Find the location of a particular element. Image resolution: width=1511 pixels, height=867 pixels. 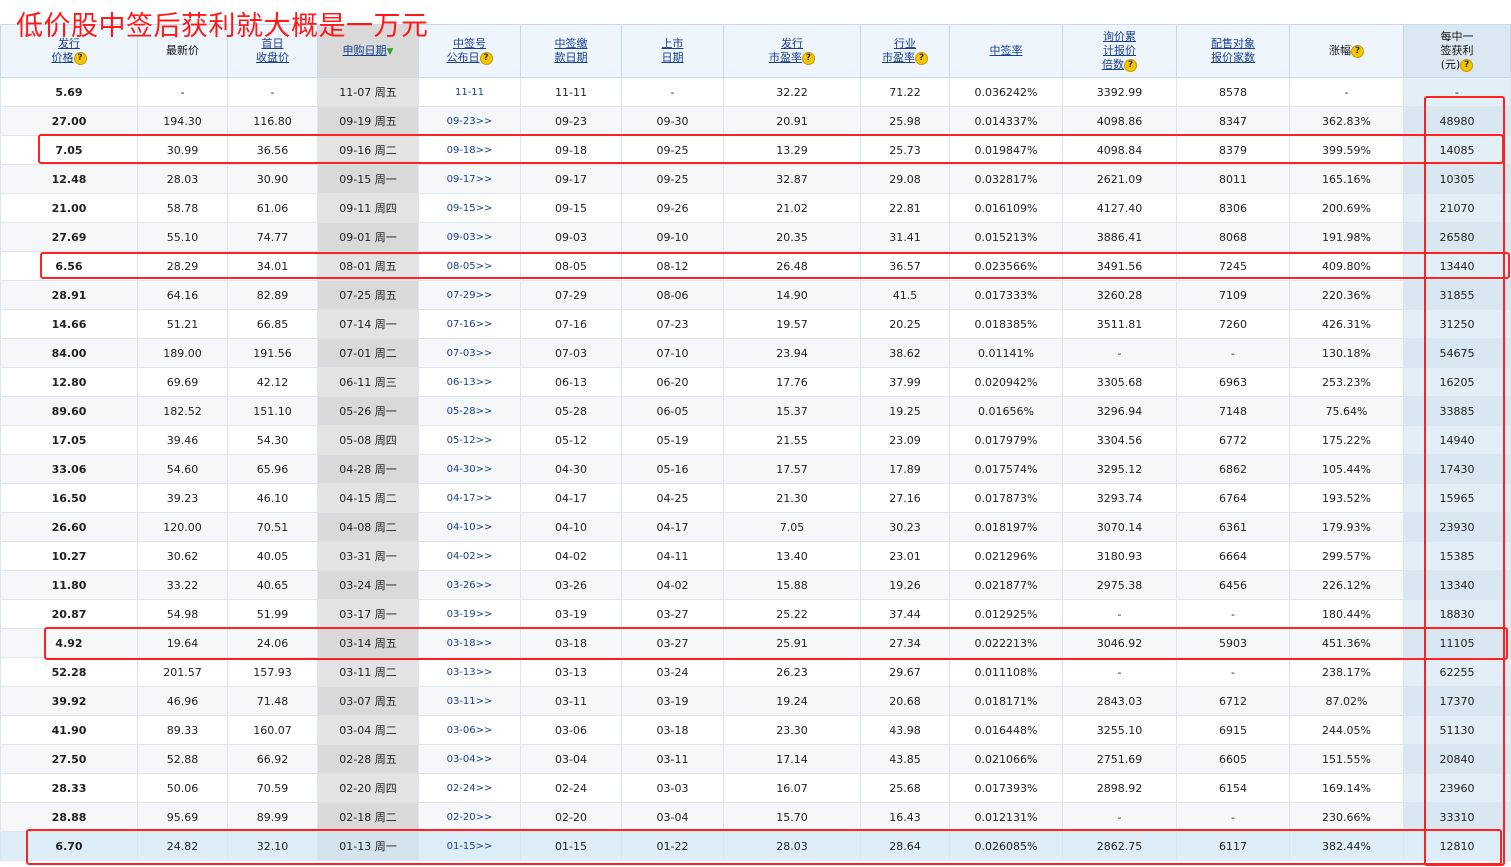

col-header-label: 每中一 is located at coordinates (1457, 36).